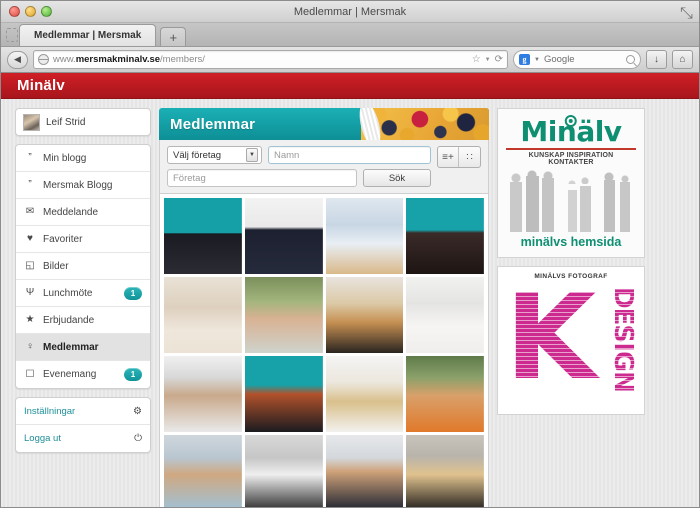 The image size is (700, 508). What do you see at coordinates (71, 212) in the screenshot?
I see `sidebar-item-label: Meddelande` at bounding box center [71, 212].